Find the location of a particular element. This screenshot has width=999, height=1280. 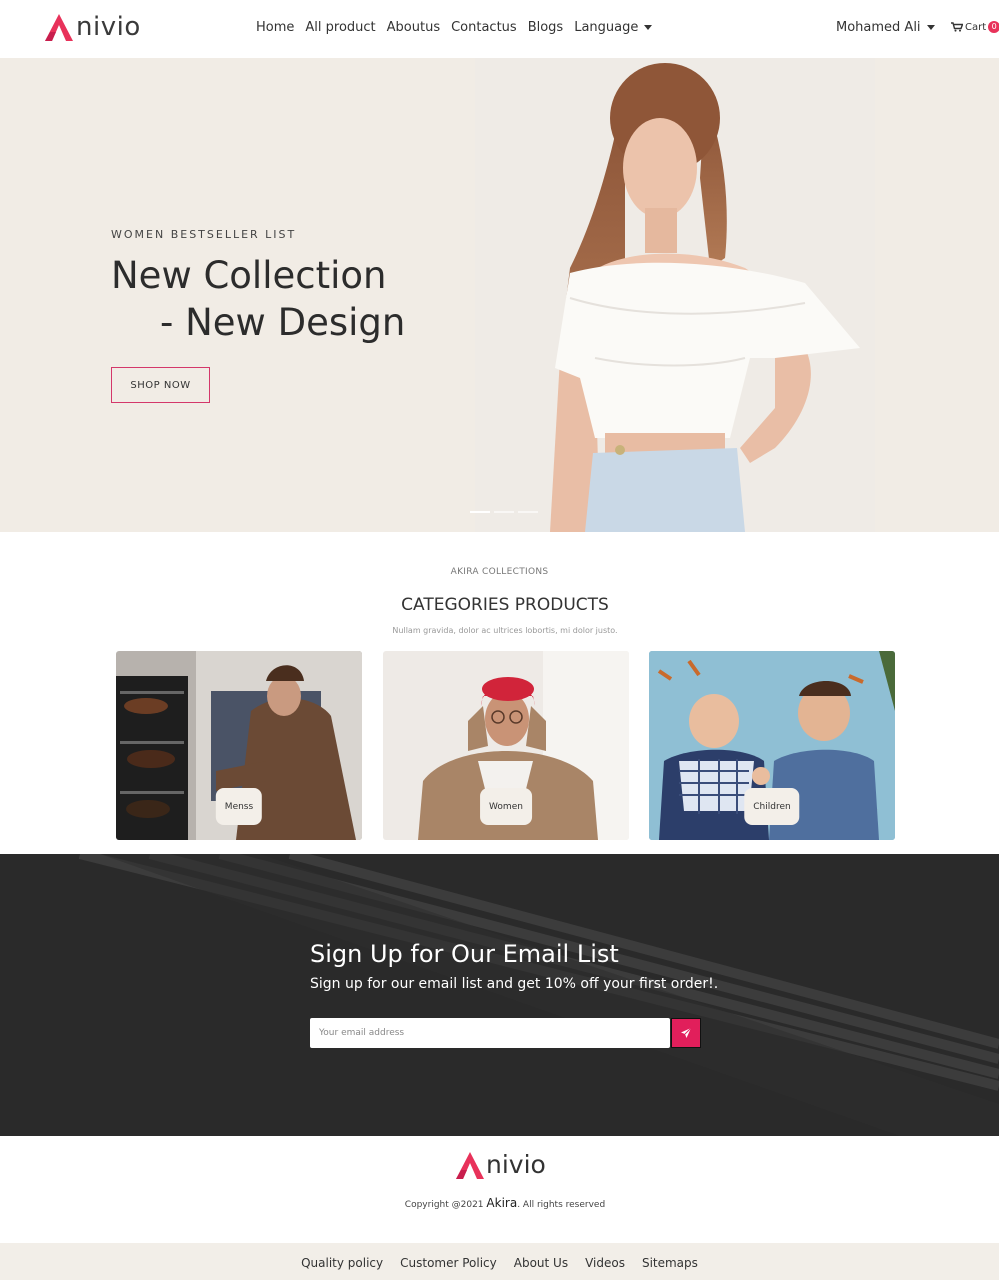

category-card-women: Women is located at coordinates (506, 745).